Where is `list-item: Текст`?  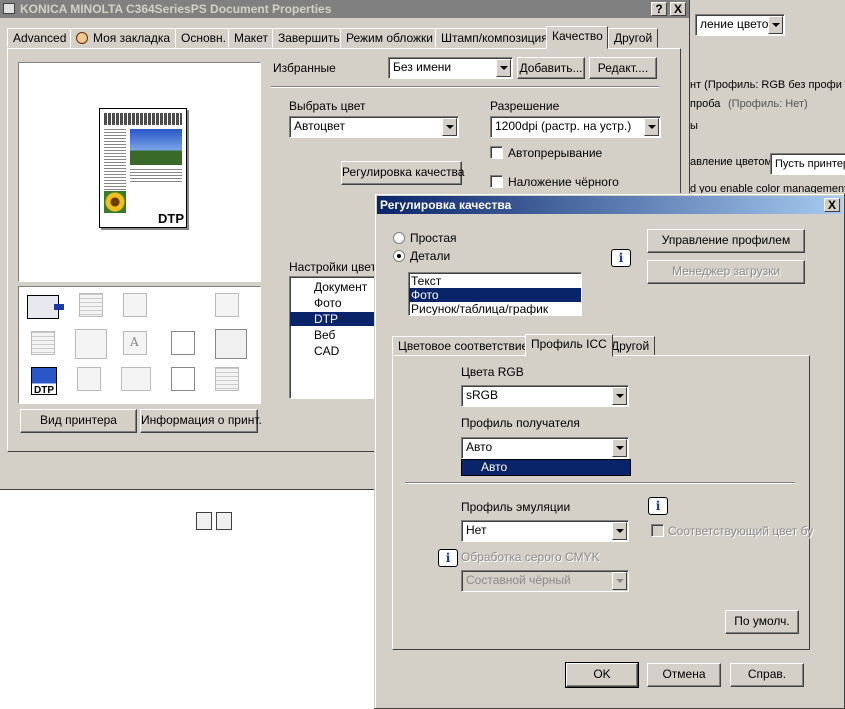
list-item: Текст is located at coordinates (495, 281).